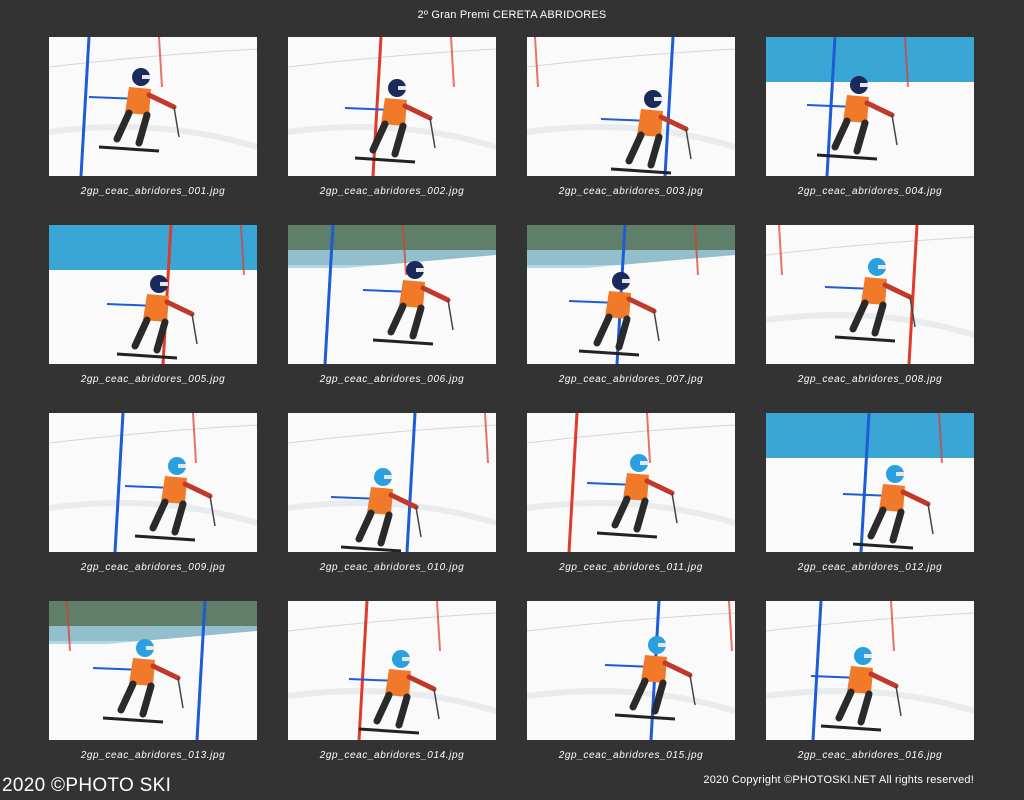 This screenshot has height=800, width=1024. Describe the element at coordinates (631, 379) in the screenshot. I see `photo-filename: 2gp_ceac_abridores_007.jpg` at that location.